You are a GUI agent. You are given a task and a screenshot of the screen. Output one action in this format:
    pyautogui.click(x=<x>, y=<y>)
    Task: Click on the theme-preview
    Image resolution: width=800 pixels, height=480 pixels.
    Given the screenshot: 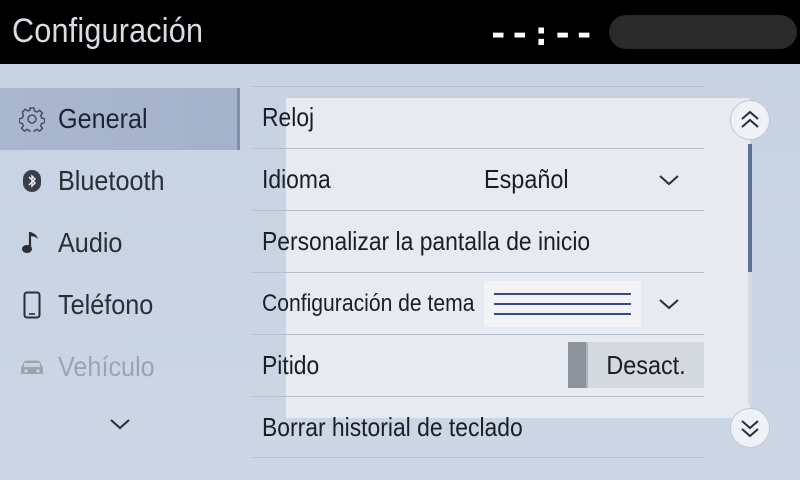 What is the action you would take?
    pyautogui.click(x=562, y=304)
    